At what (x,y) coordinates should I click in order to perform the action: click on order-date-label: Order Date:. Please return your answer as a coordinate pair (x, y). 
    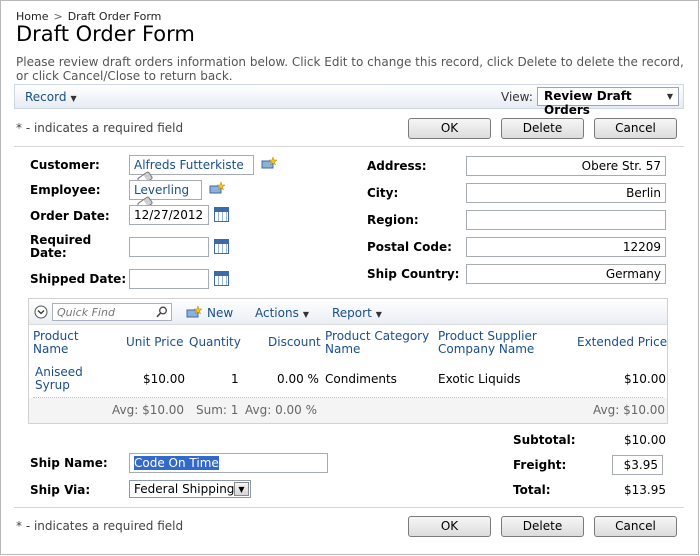
    Looking at the image, I should click on (70, 216).